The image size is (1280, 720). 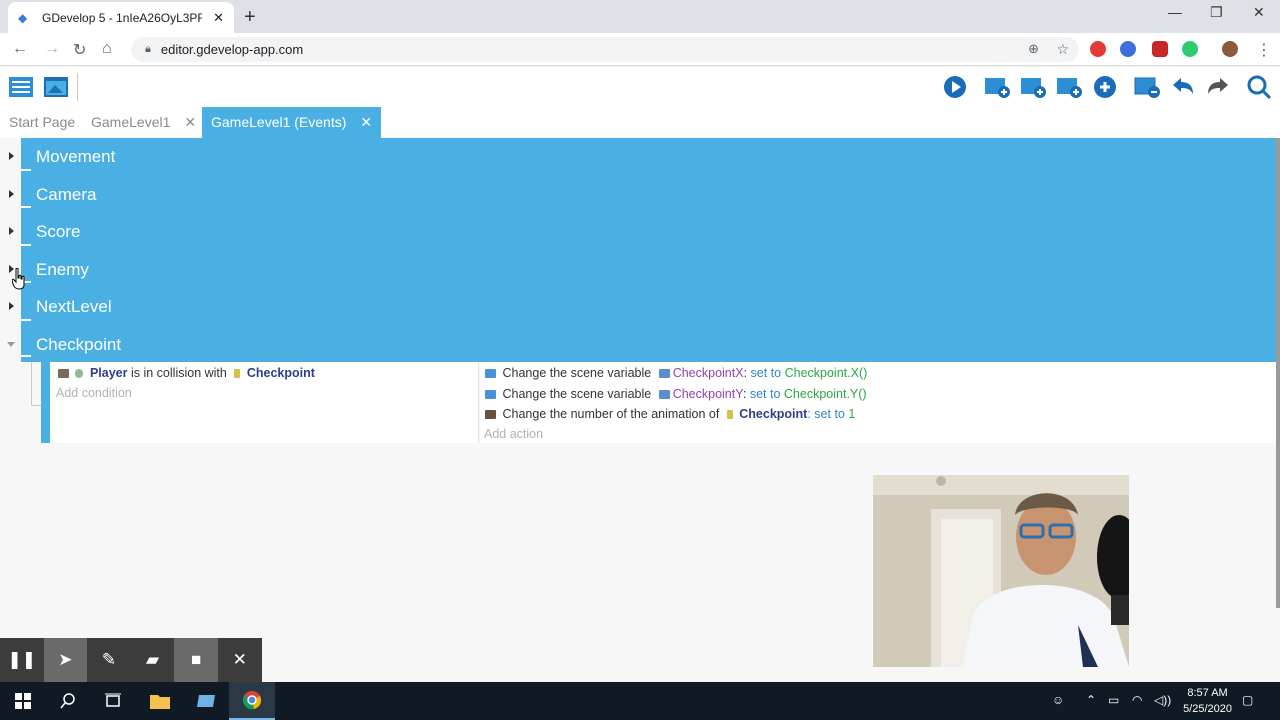 I want to click on taskbar-search-button, so click(x=68, y=701).